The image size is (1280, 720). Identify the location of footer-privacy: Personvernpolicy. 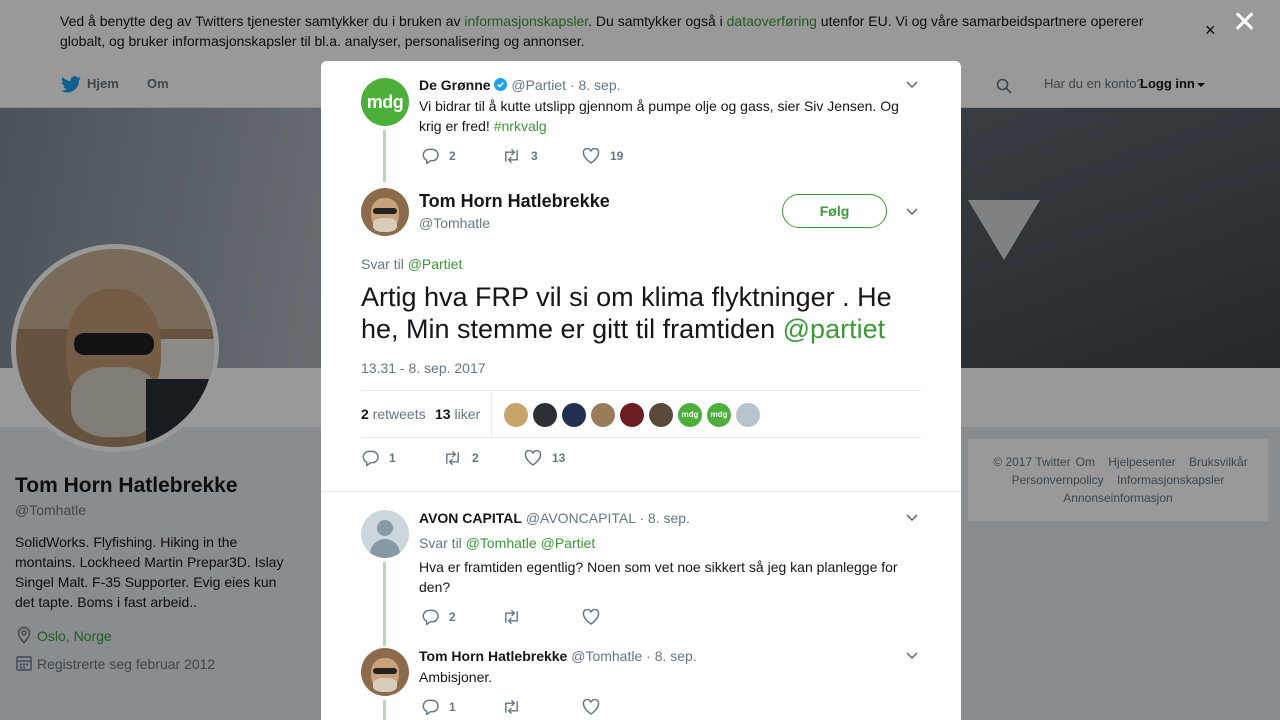
(1058, 480).